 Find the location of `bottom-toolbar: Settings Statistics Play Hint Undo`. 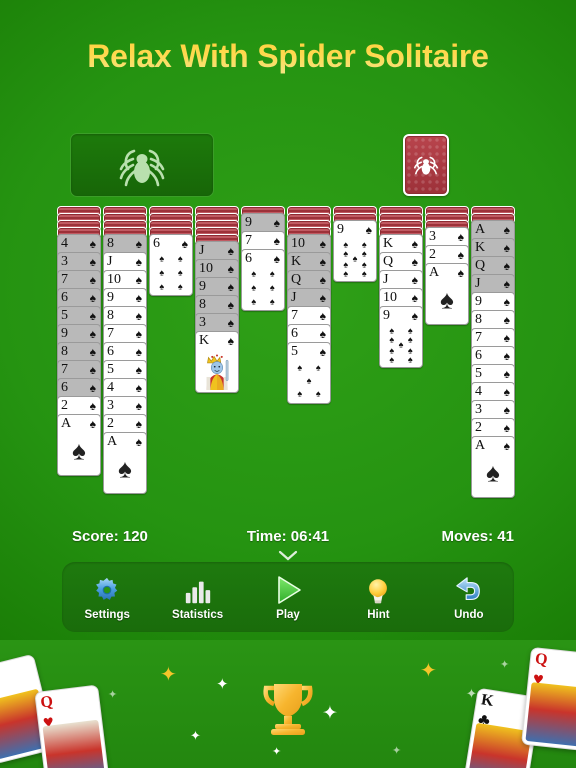

bottom-toolbar: Settings Statistics Play Hint Undo is located at coordinates (288, 597).